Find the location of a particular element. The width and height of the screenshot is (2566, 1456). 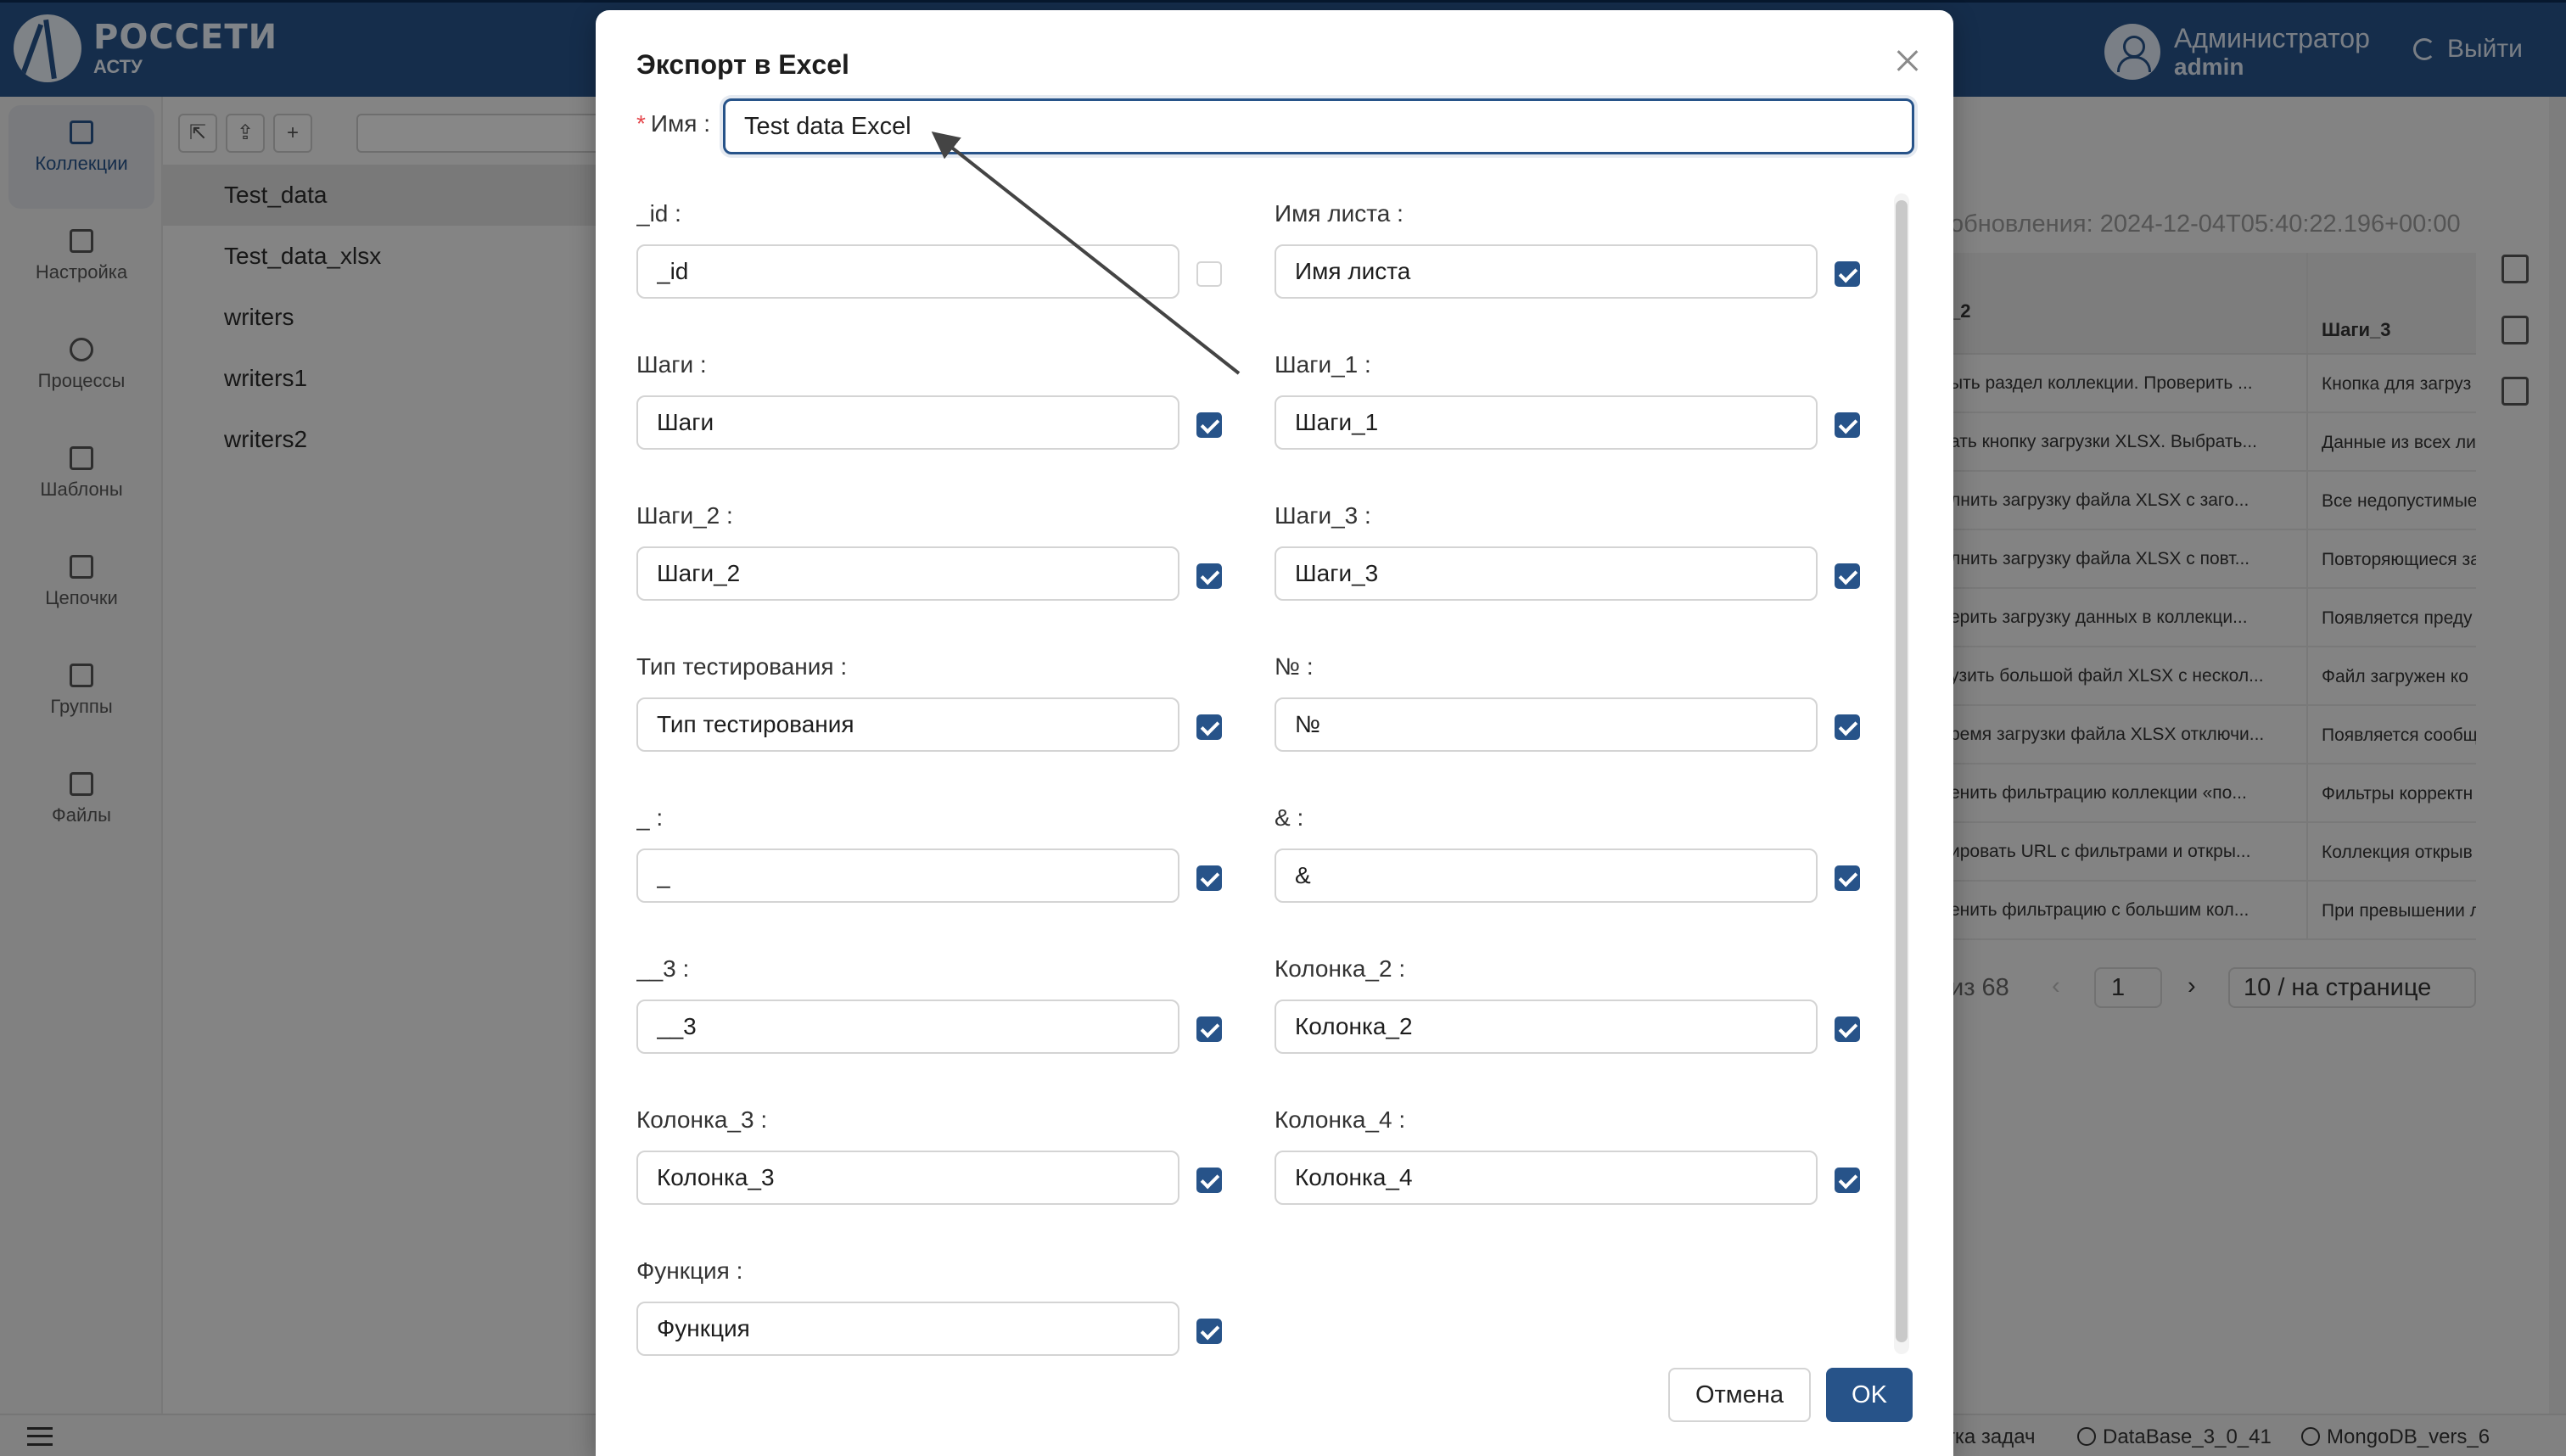

export-field: Шаги_3 : is located at coordinates (1571, 555).